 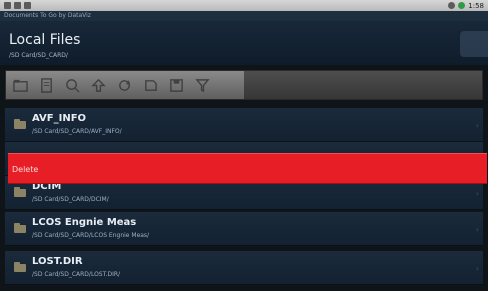 What do you see at coordinates (124, 85) in the screenshot?
I see `refresh-icon` at bounding box center [124, 85].